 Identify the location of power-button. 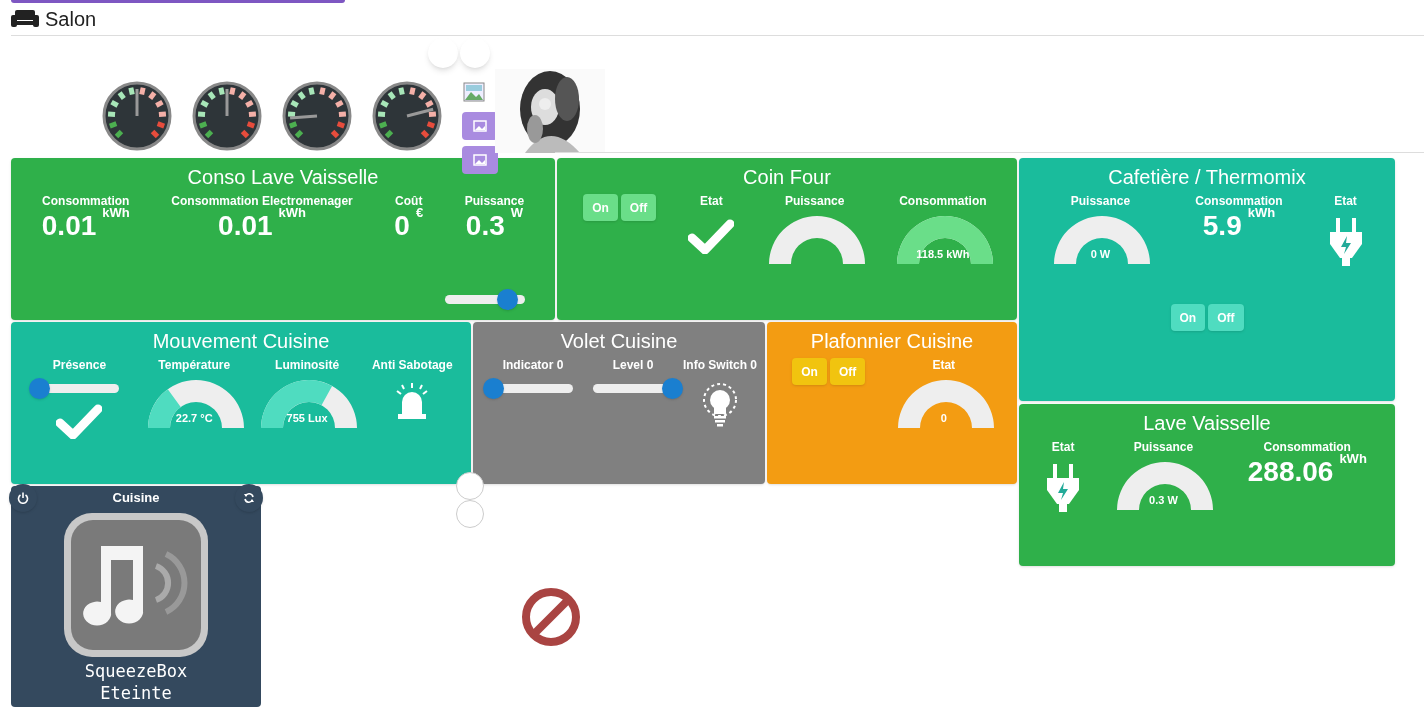
(23, 498).